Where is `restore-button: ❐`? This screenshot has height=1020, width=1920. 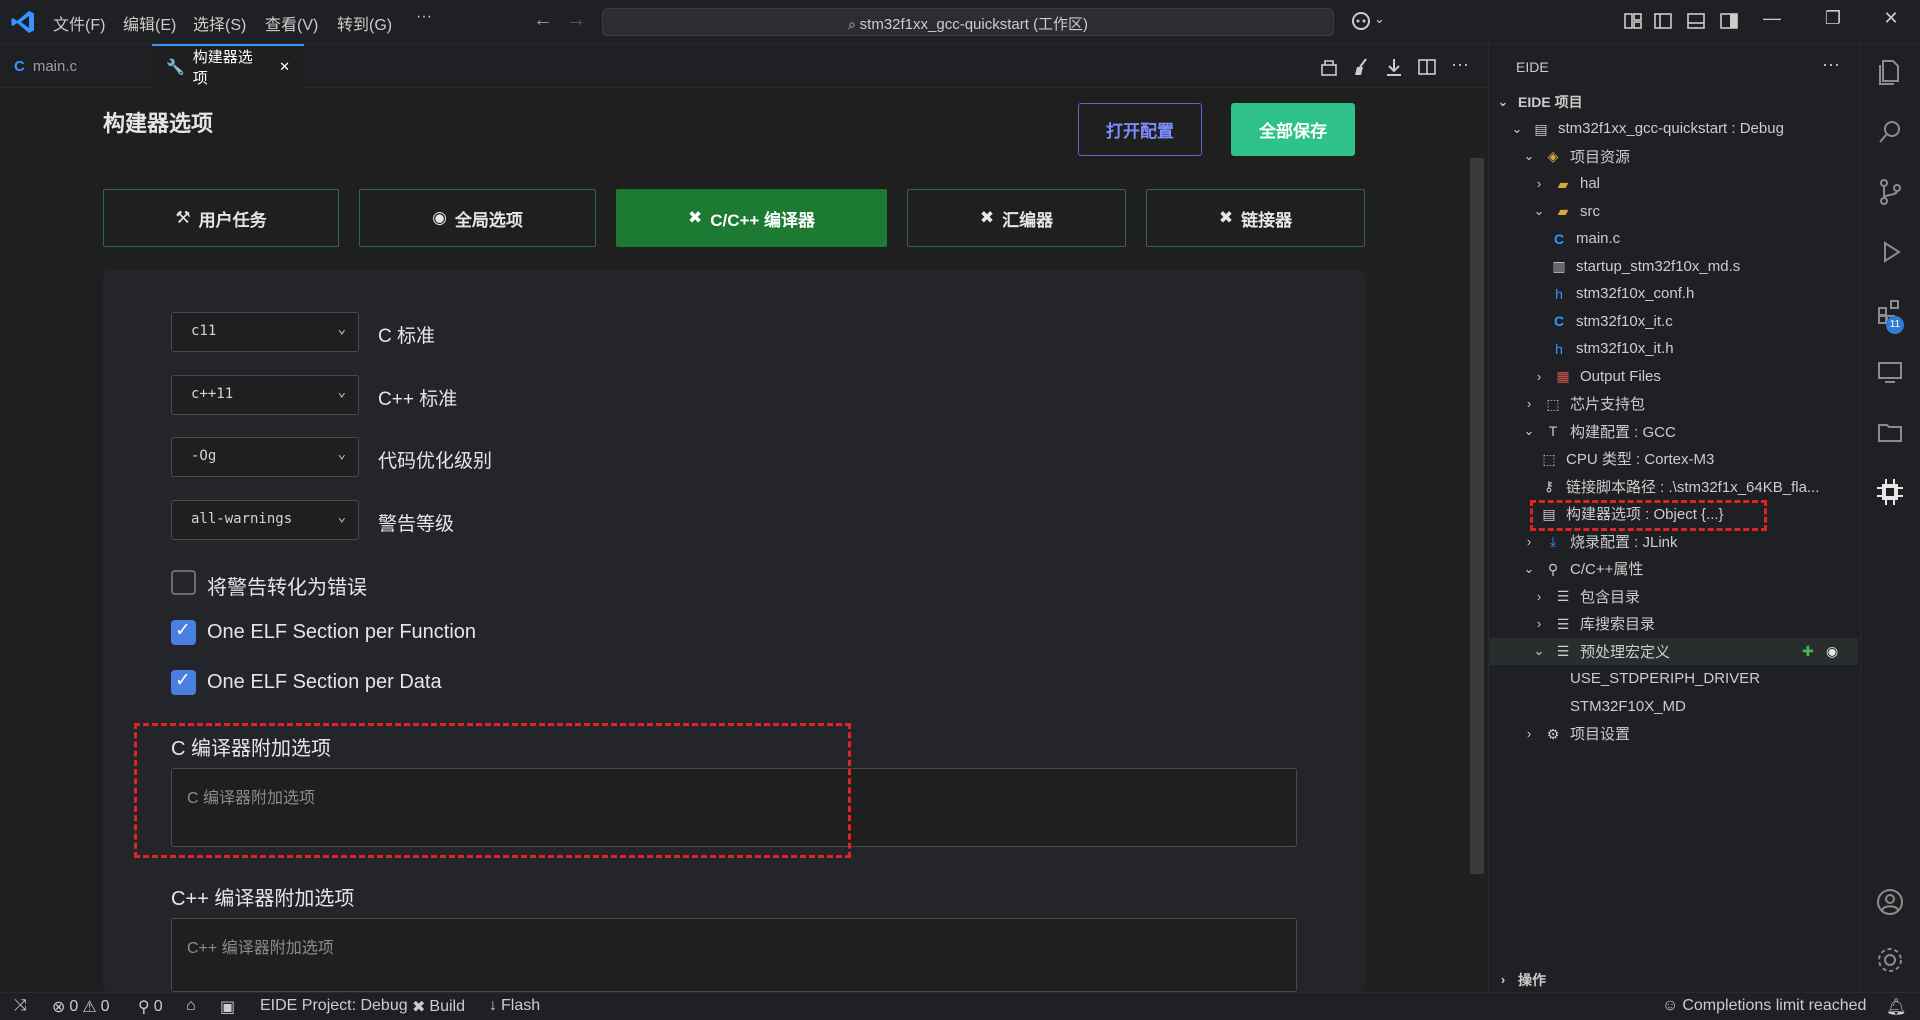
restore-button: ❐ is located at coordinates (1833, 18).